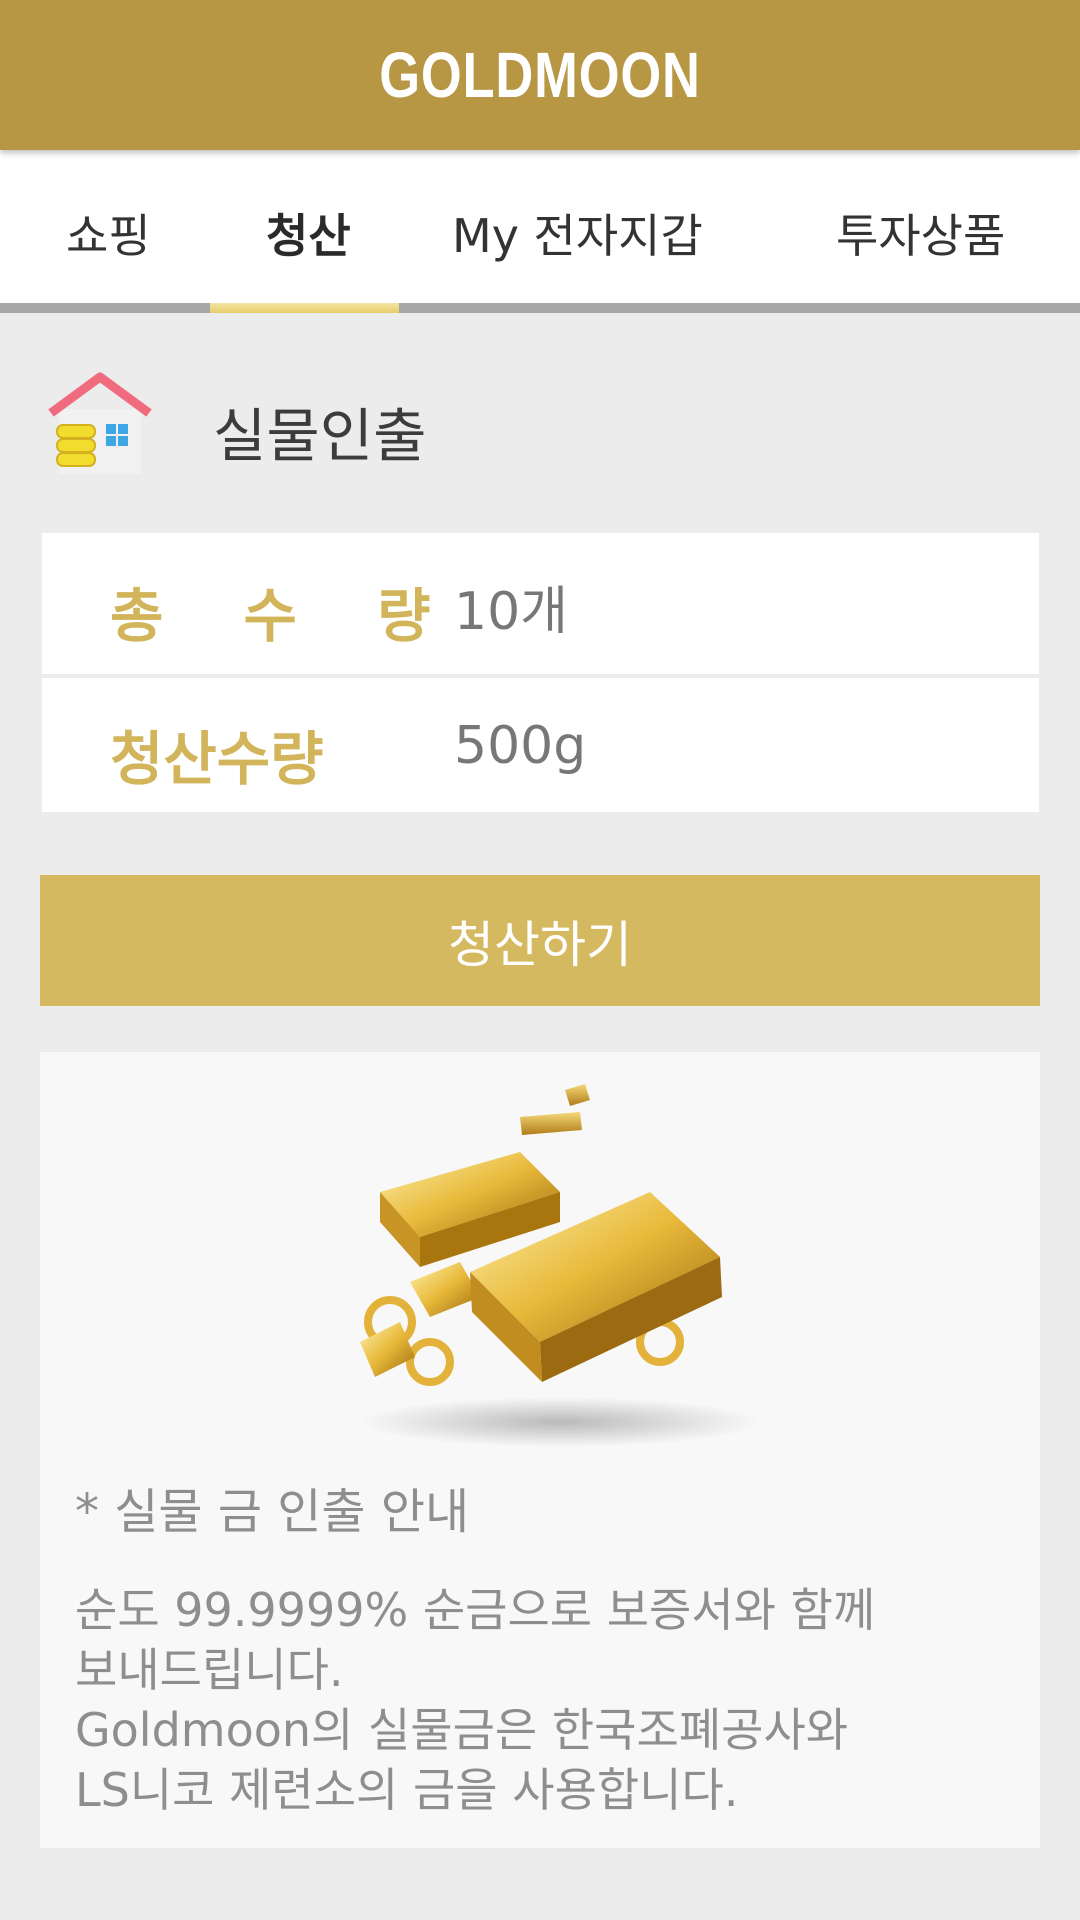 This screenshot has height=1920, width=1080. What do you see at coordinates (272, 1512) in the screenshot?
I see `notice-heading: * 실물 금 인출 안내` at bounding box center [272, 1512].